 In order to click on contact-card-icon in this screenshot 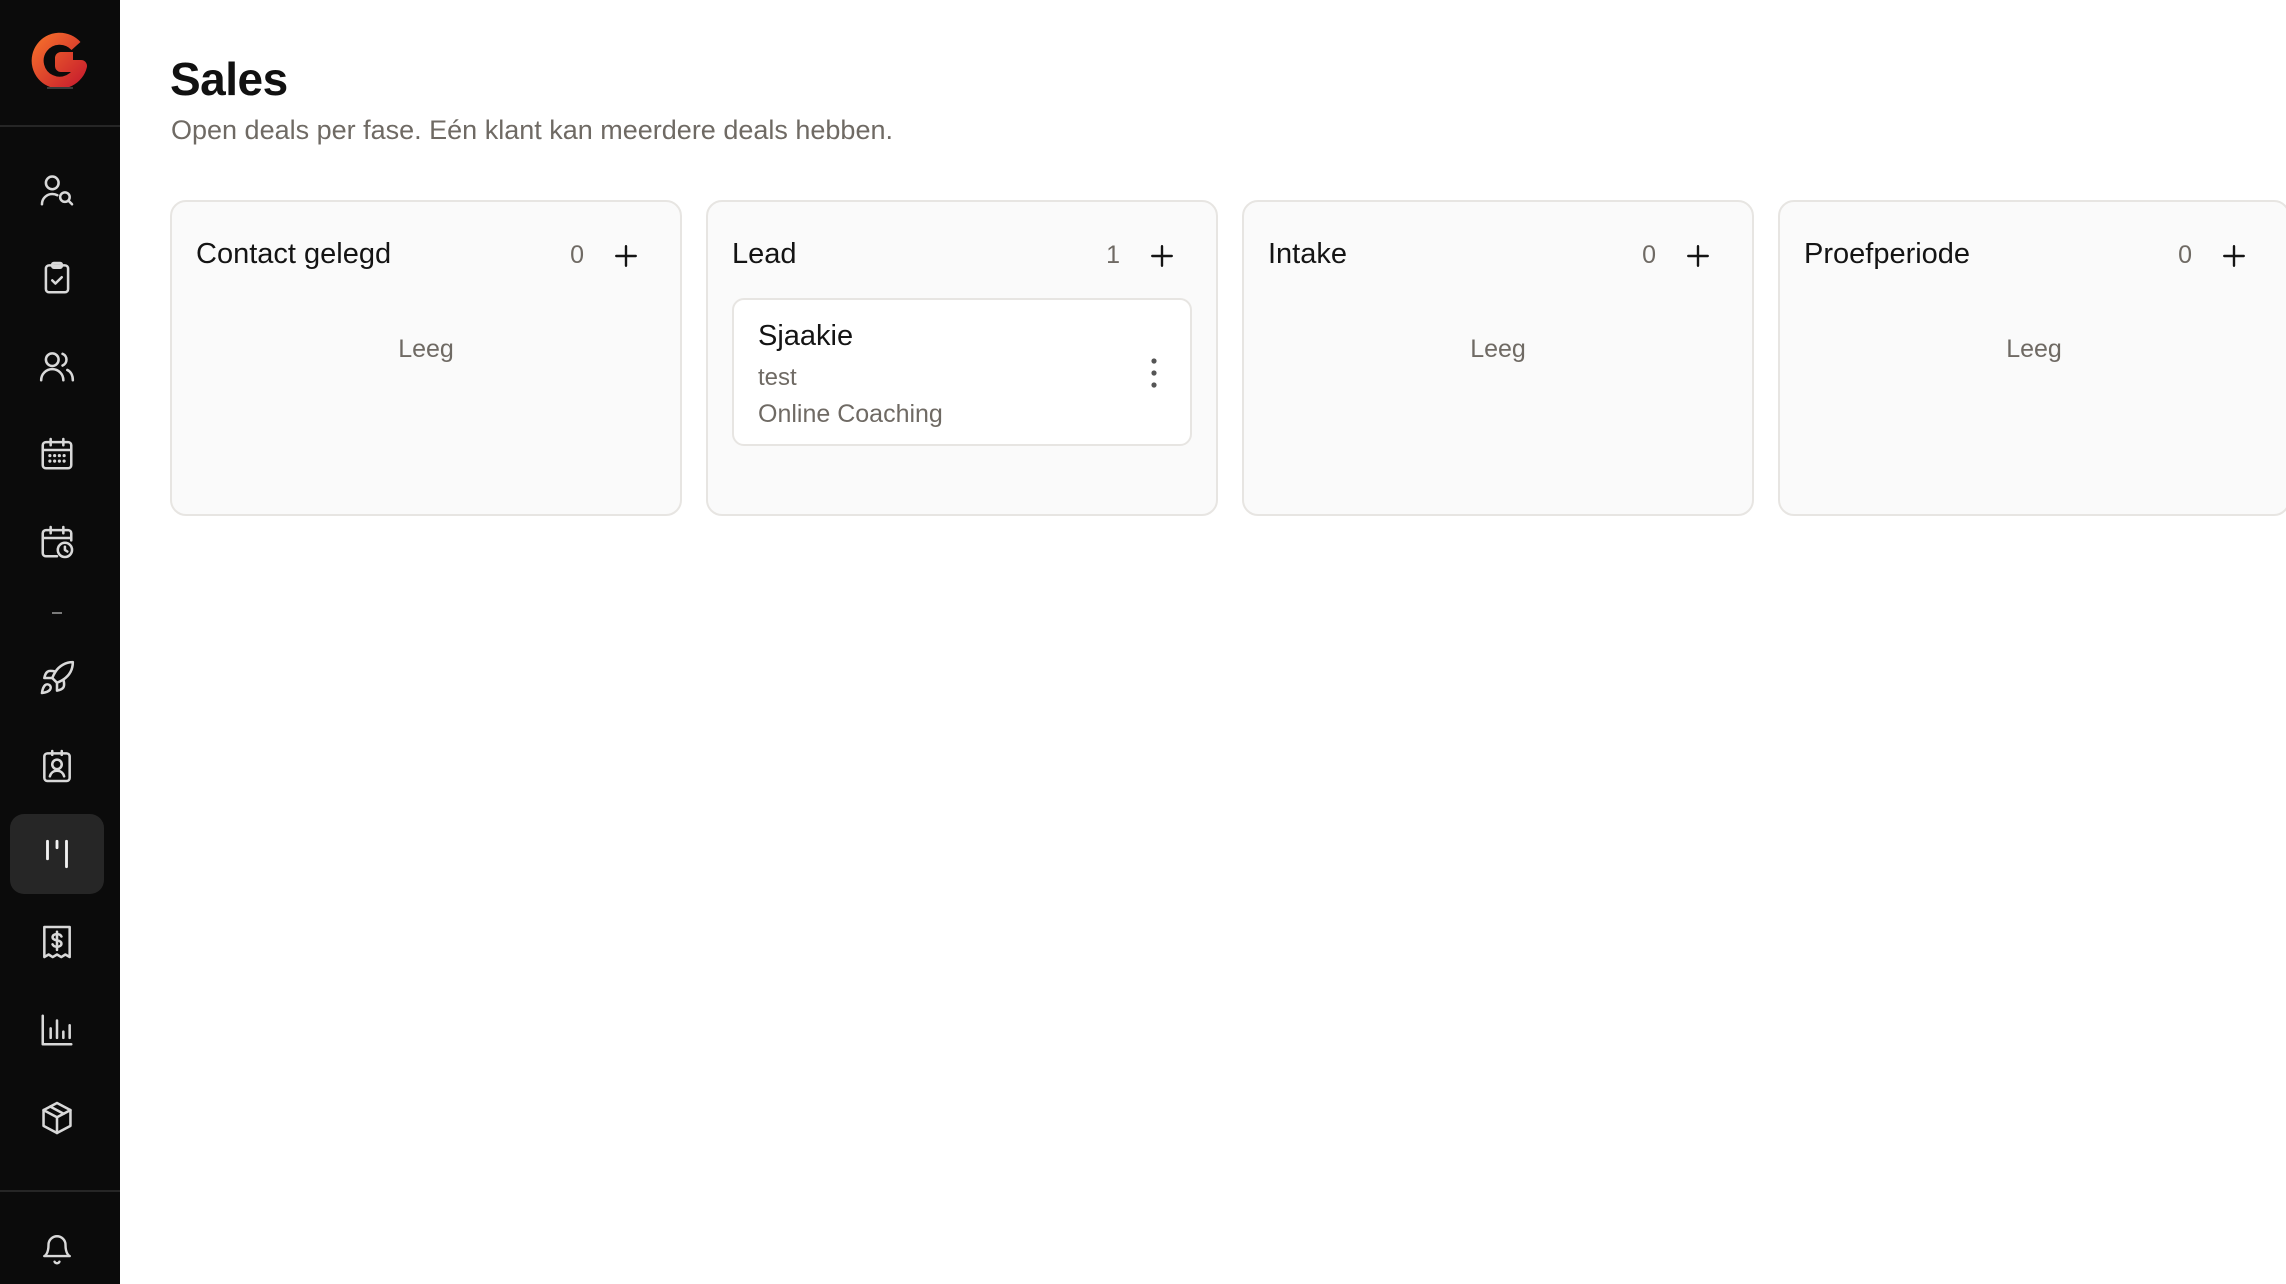, I will do `click(57, 766)`.